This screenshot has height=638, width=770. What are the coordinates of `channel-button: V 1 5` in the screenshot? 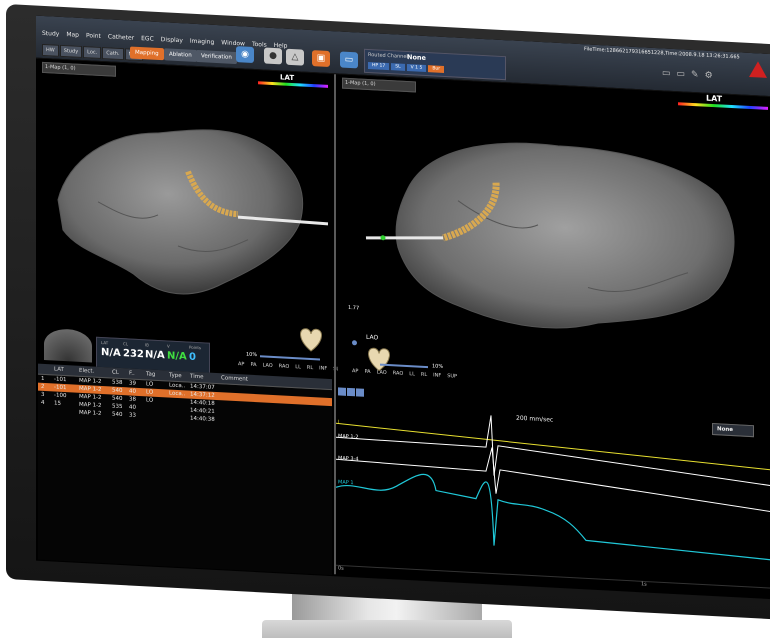 It's located at (416, 68).